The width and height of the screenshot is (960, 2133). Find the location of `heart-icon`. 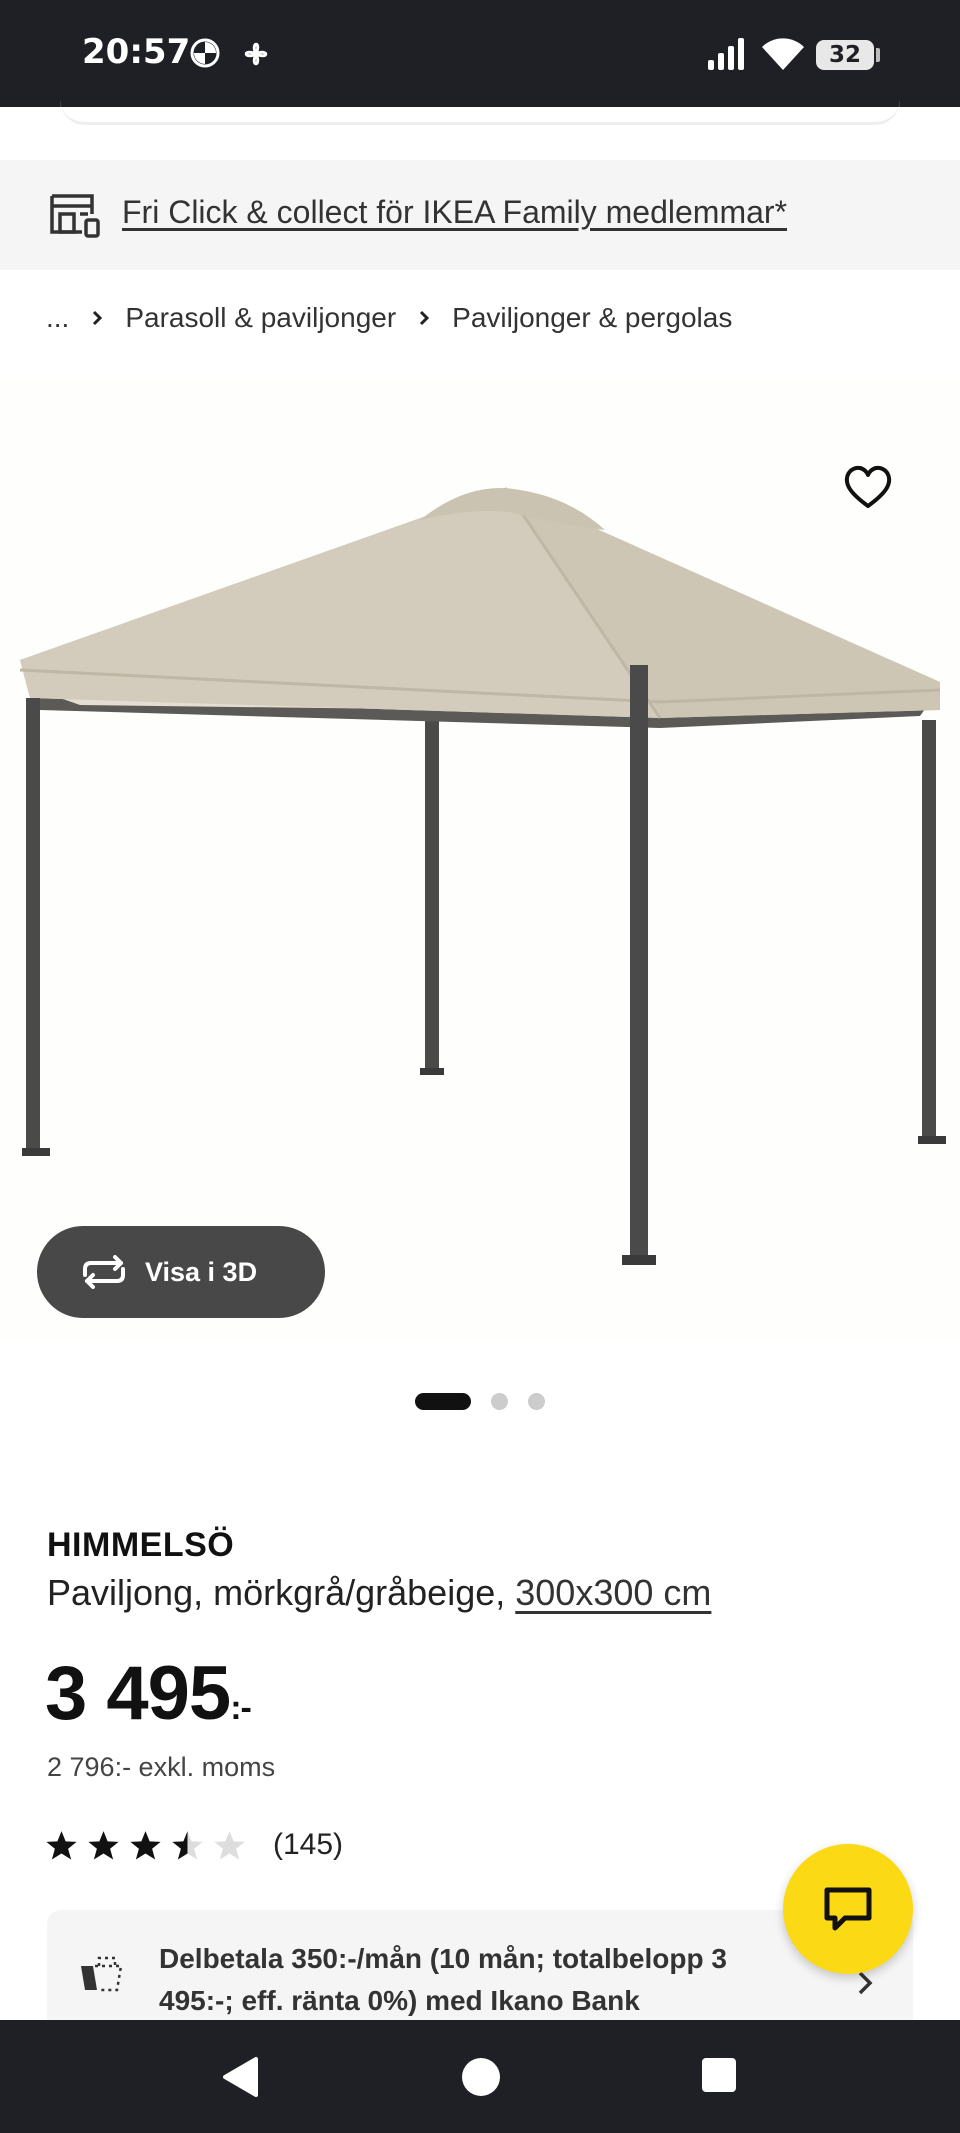

heart-icon is located at coordinates (868, 486).